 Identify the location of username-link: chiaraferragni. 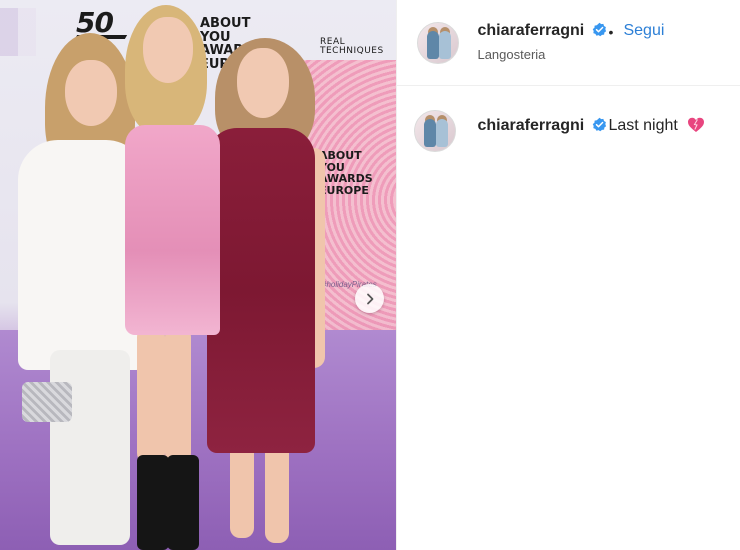
(541, 31).